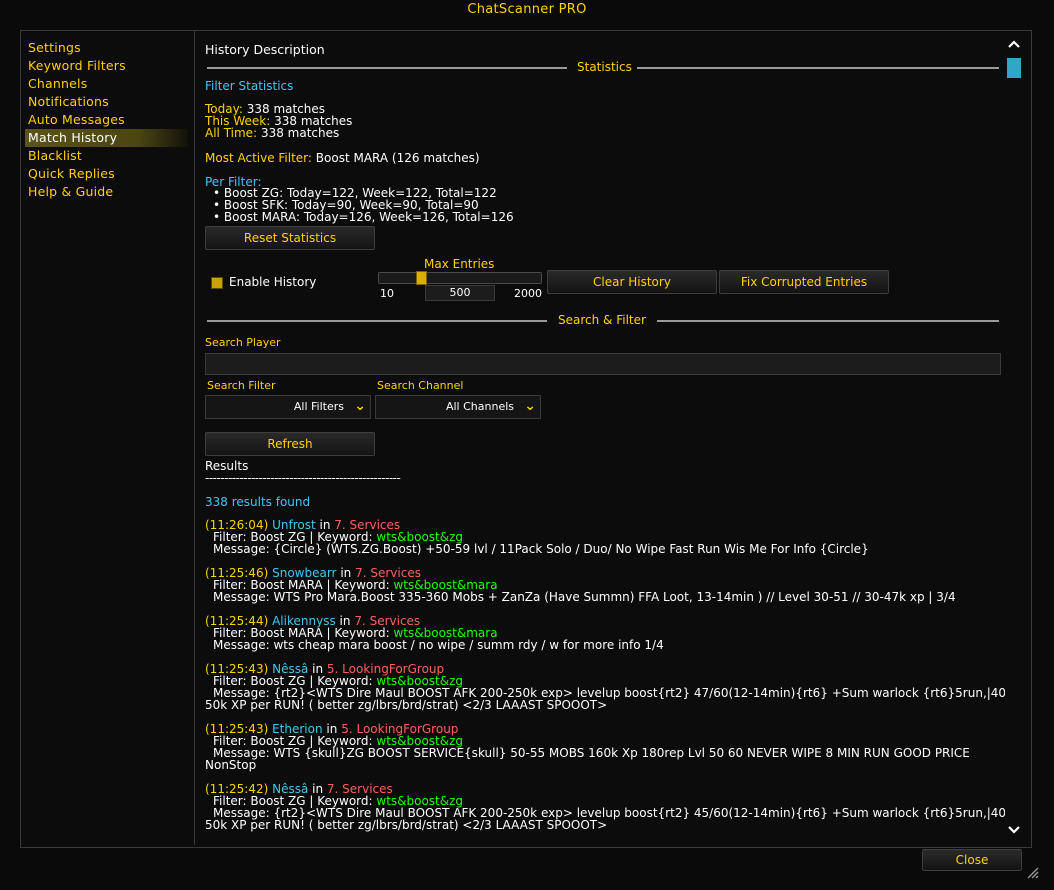 The image size is (1054, 890). I want to click on search-filter-header: Search & Filter, so click(602, 320).